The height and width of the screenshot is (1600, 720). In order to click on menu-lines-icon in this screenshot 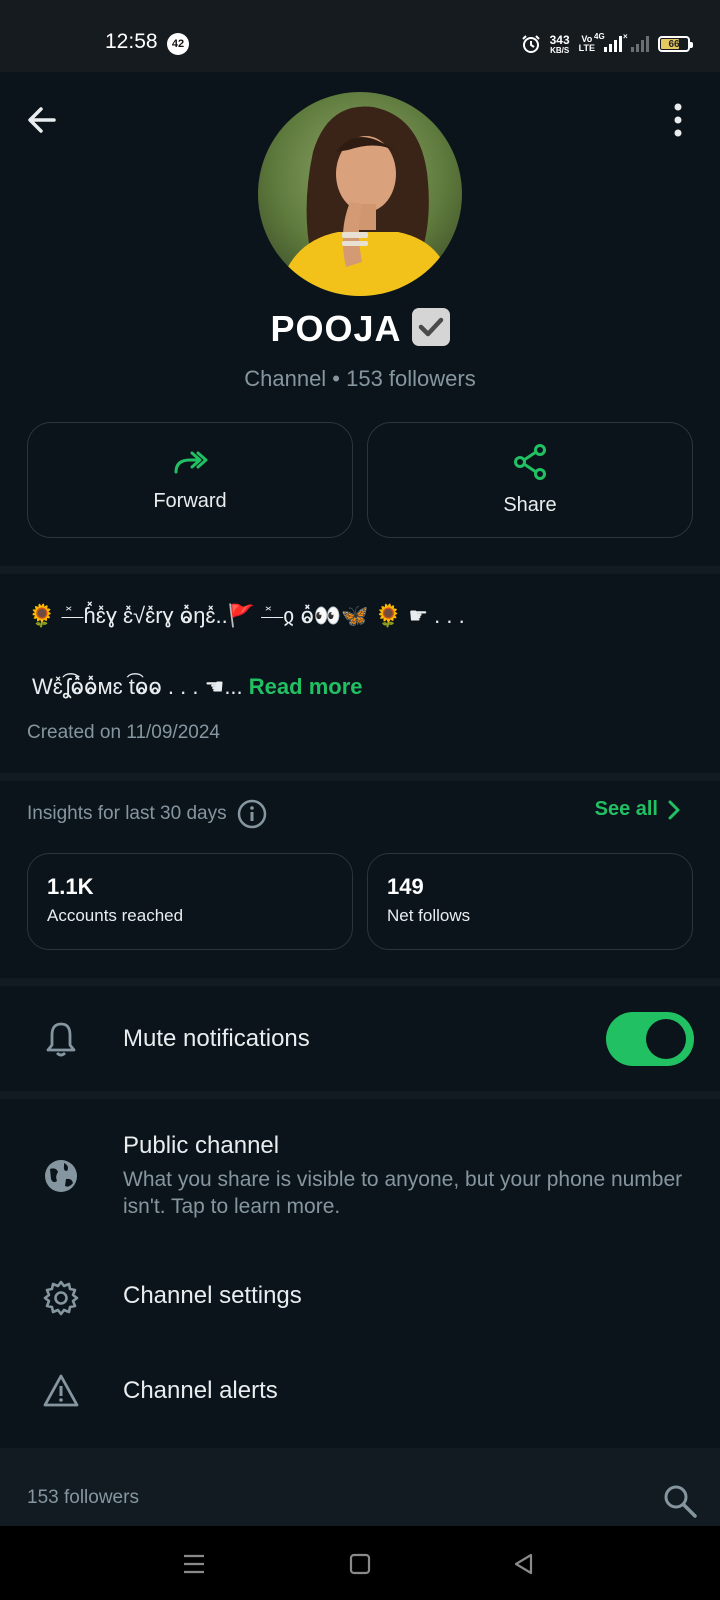, I will do `click(194, 1564)`.